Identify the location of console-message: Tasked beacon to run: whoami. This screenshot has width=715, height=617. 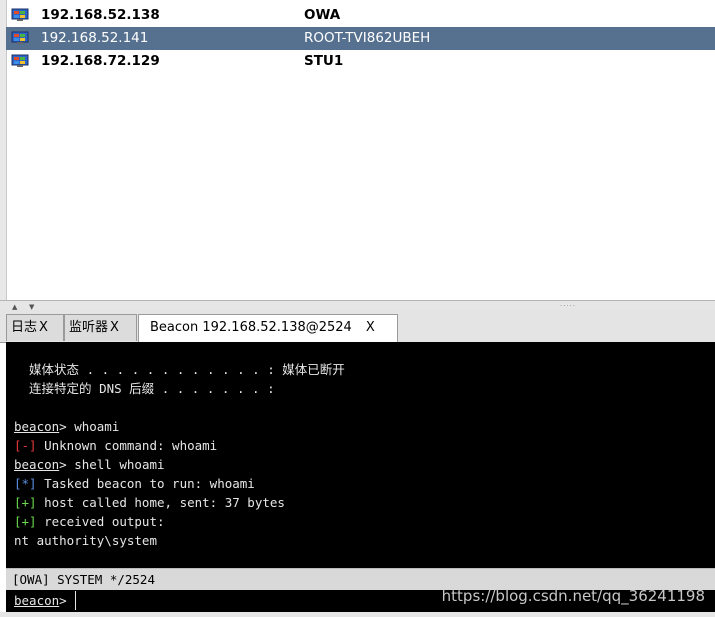
(145, 483).